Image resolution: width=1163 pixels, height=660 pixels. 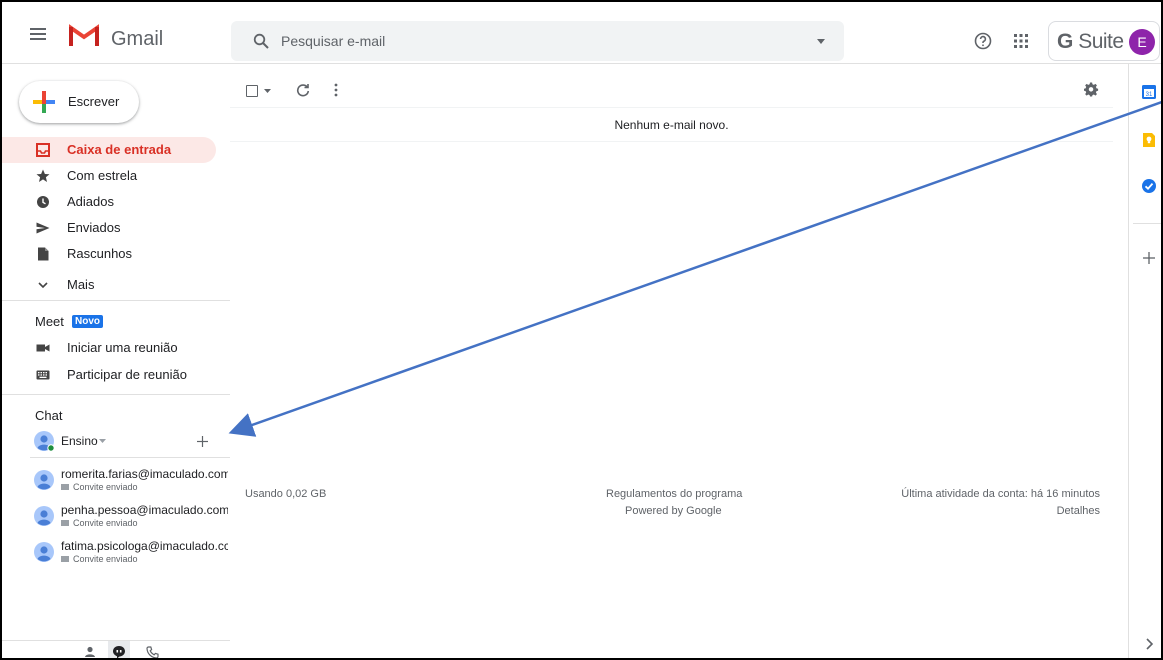 I want to click on account-avatar: E, so click(x=1142, y=42).